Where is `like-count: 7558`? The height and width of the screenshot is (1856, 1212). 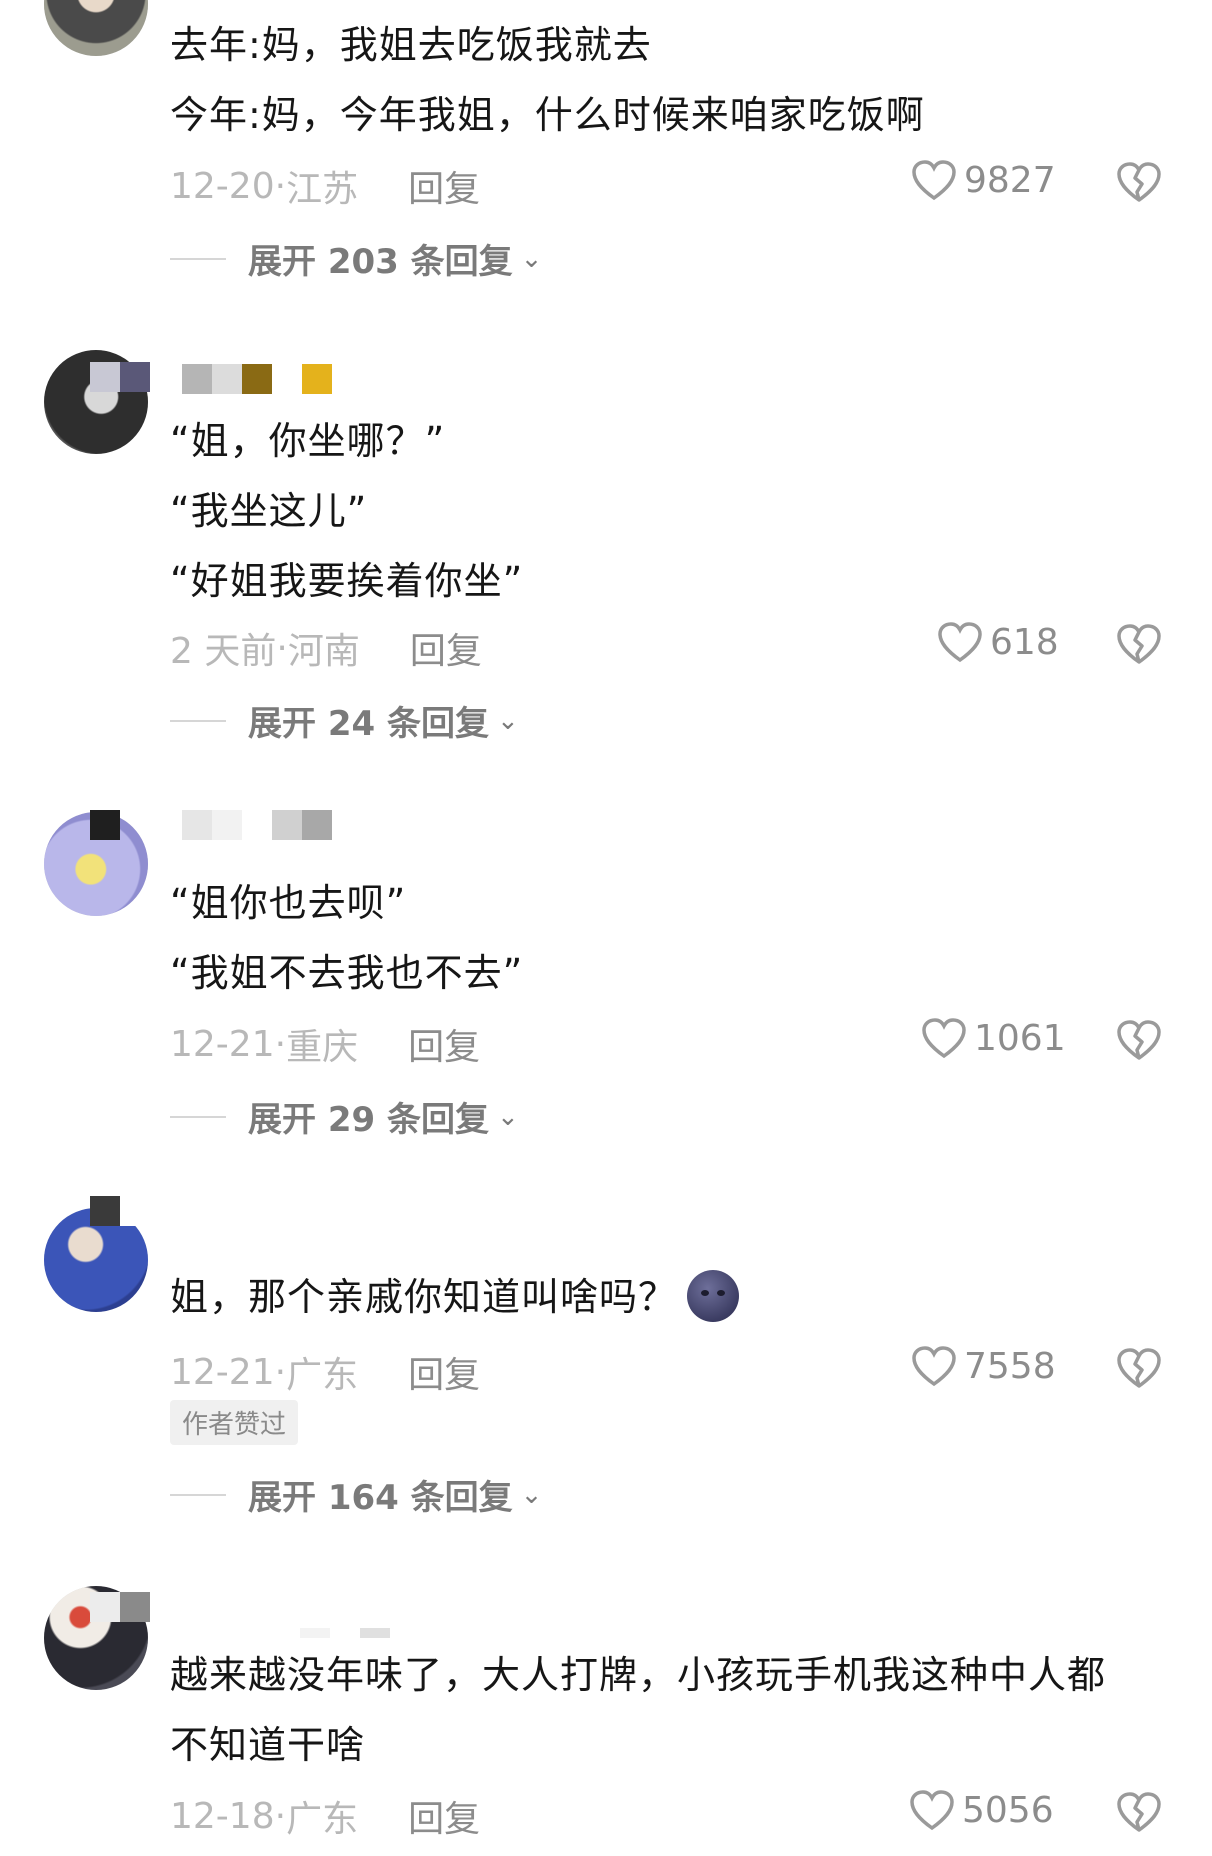
like-count: 7558 is located at coordinates (1010, 1366).